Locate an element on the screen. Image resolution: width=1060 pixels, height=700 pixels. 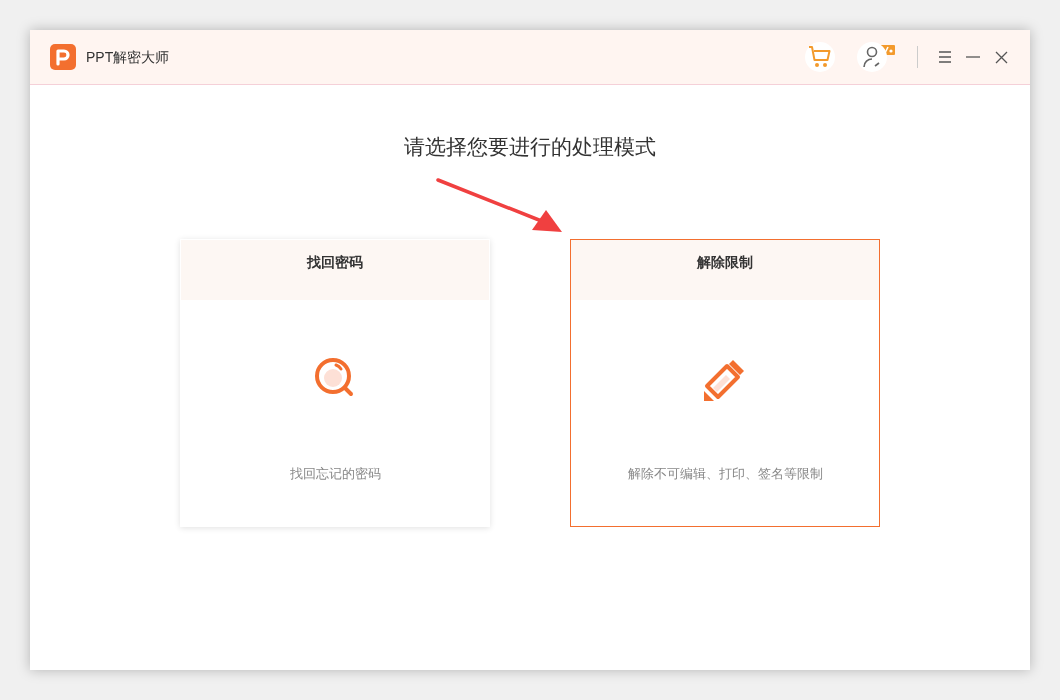
cart-icon is located at coordinates (820, 57).